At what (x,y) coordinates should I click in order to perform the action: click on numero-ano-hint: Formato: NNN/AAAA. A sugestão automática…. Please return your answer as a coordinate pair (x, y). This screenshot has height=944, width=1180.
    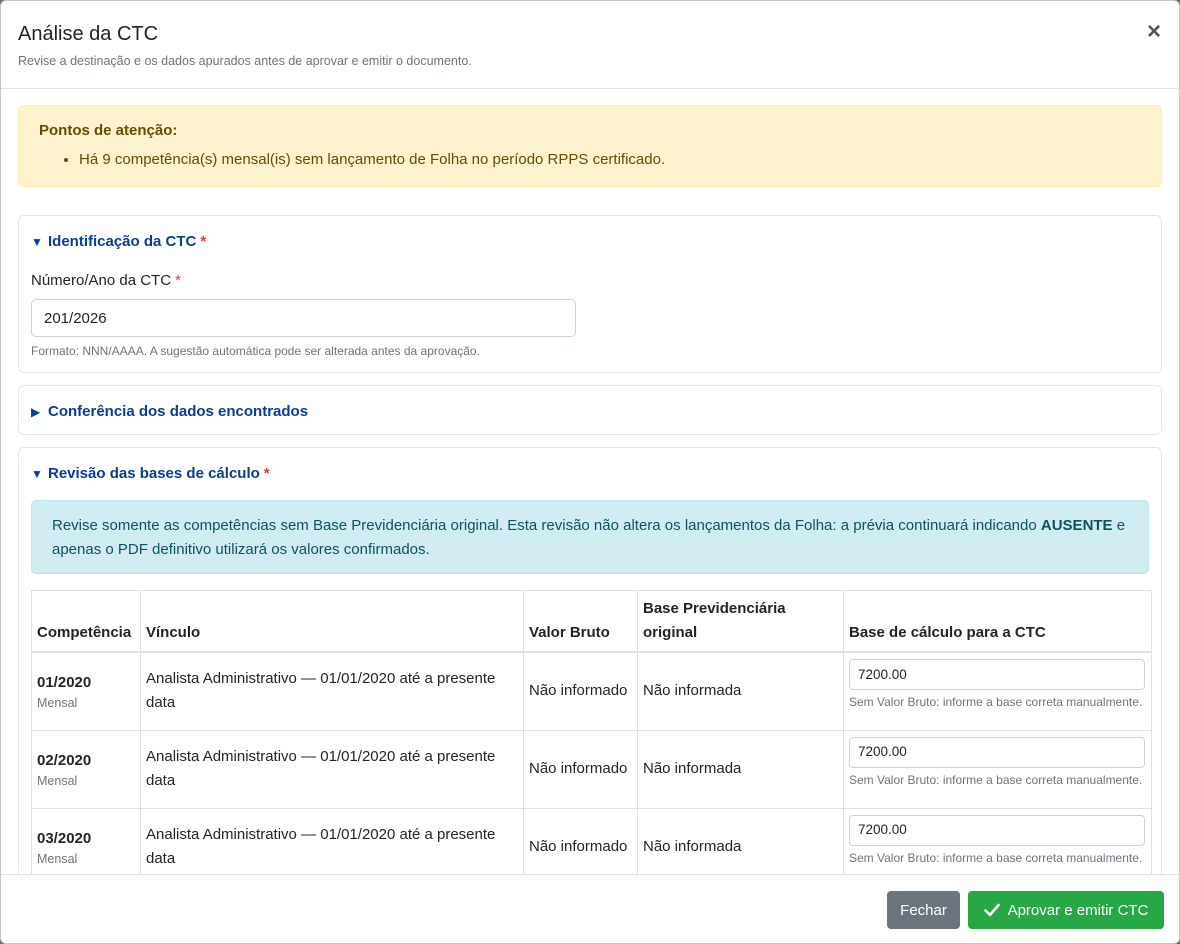
    Looking at the image, I should click on (255, 351).